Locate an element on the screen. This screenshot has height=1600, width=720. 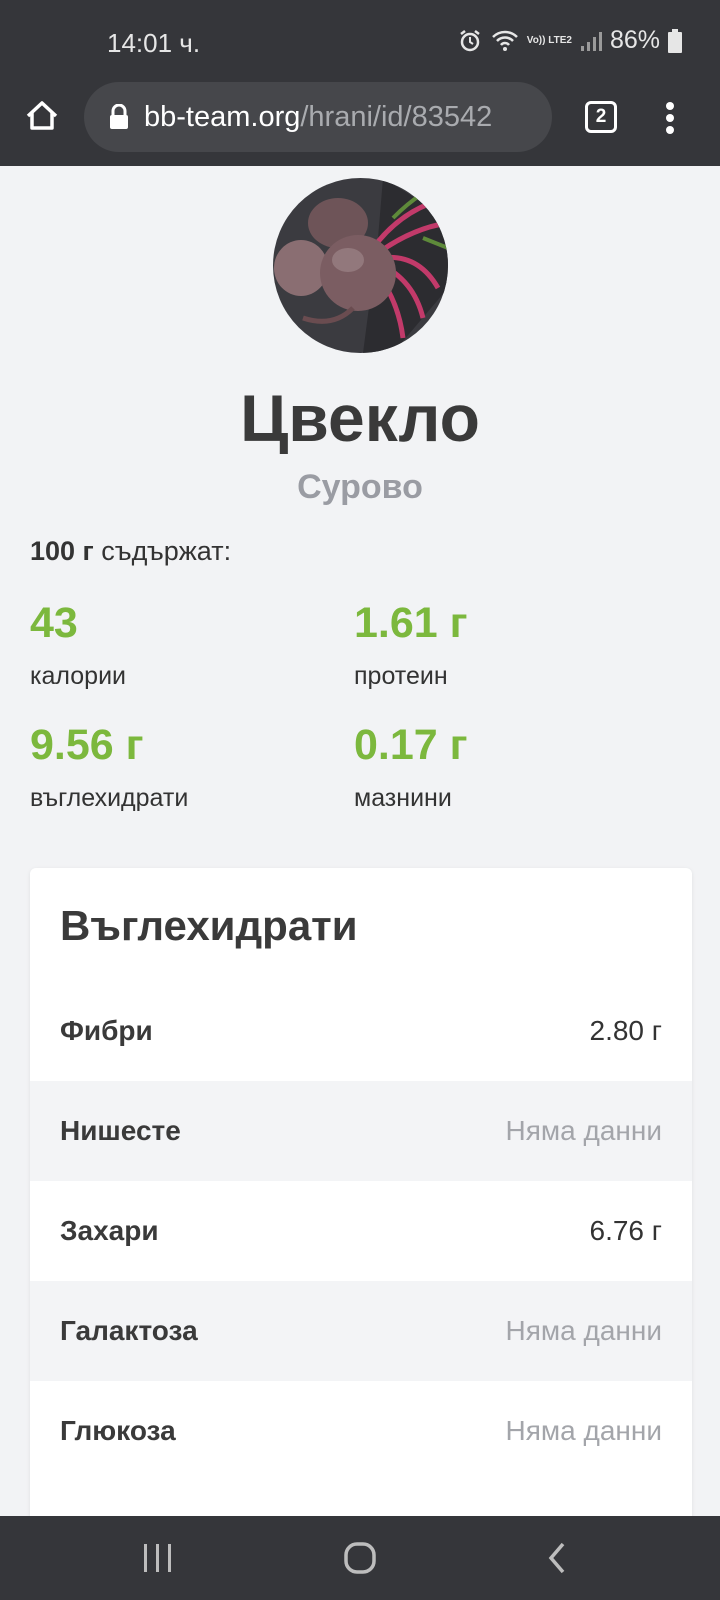
battery-icon is located at coordinates (675, 40).